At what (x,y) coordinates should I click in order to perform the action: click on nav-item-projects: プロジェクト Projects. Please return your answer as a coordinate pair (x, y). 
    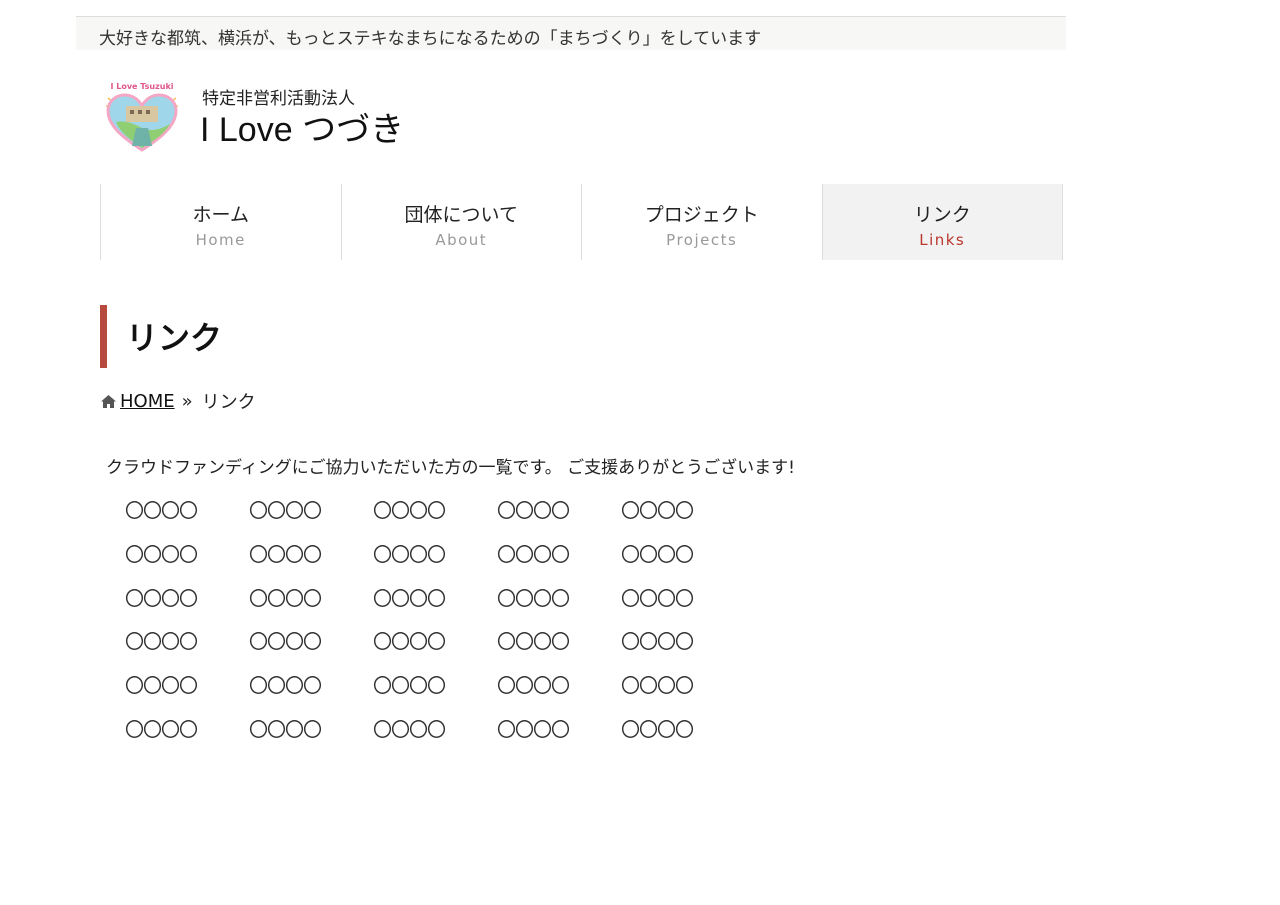
    Looking at the image, I should click on (701, 222).